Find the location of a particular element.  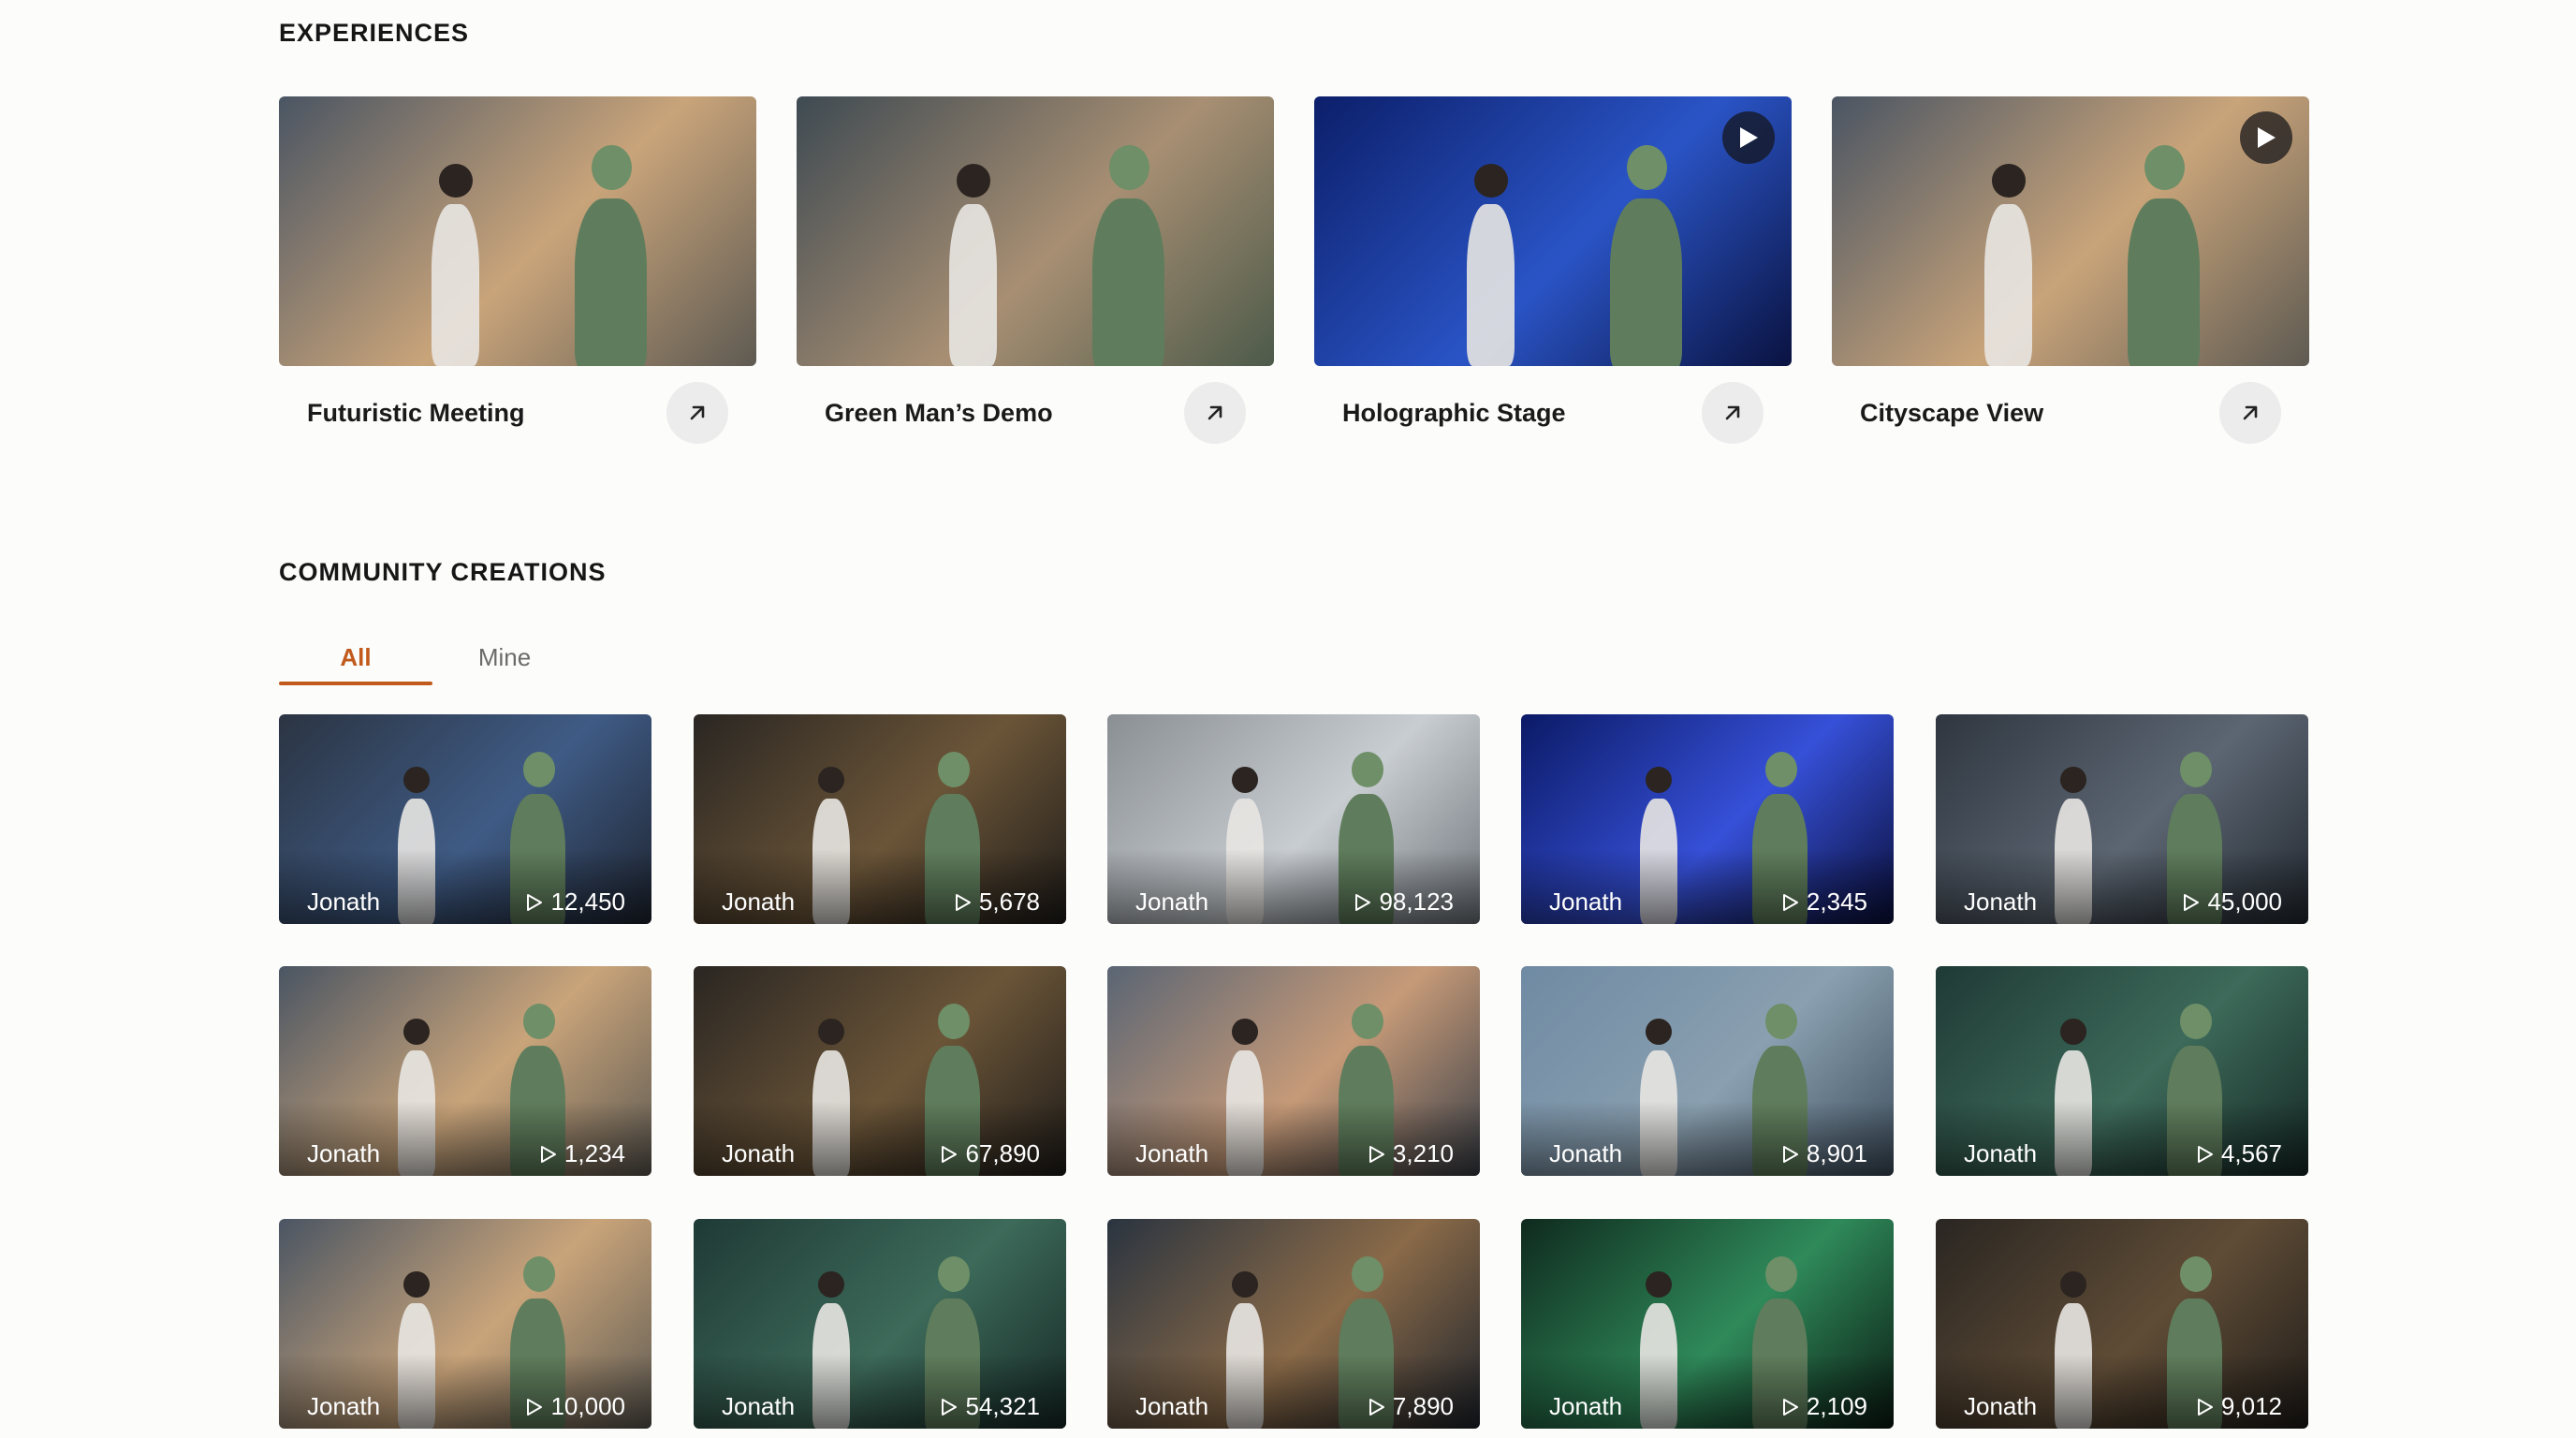

view-count: 45,000 is located at coordinates (2232, 902).